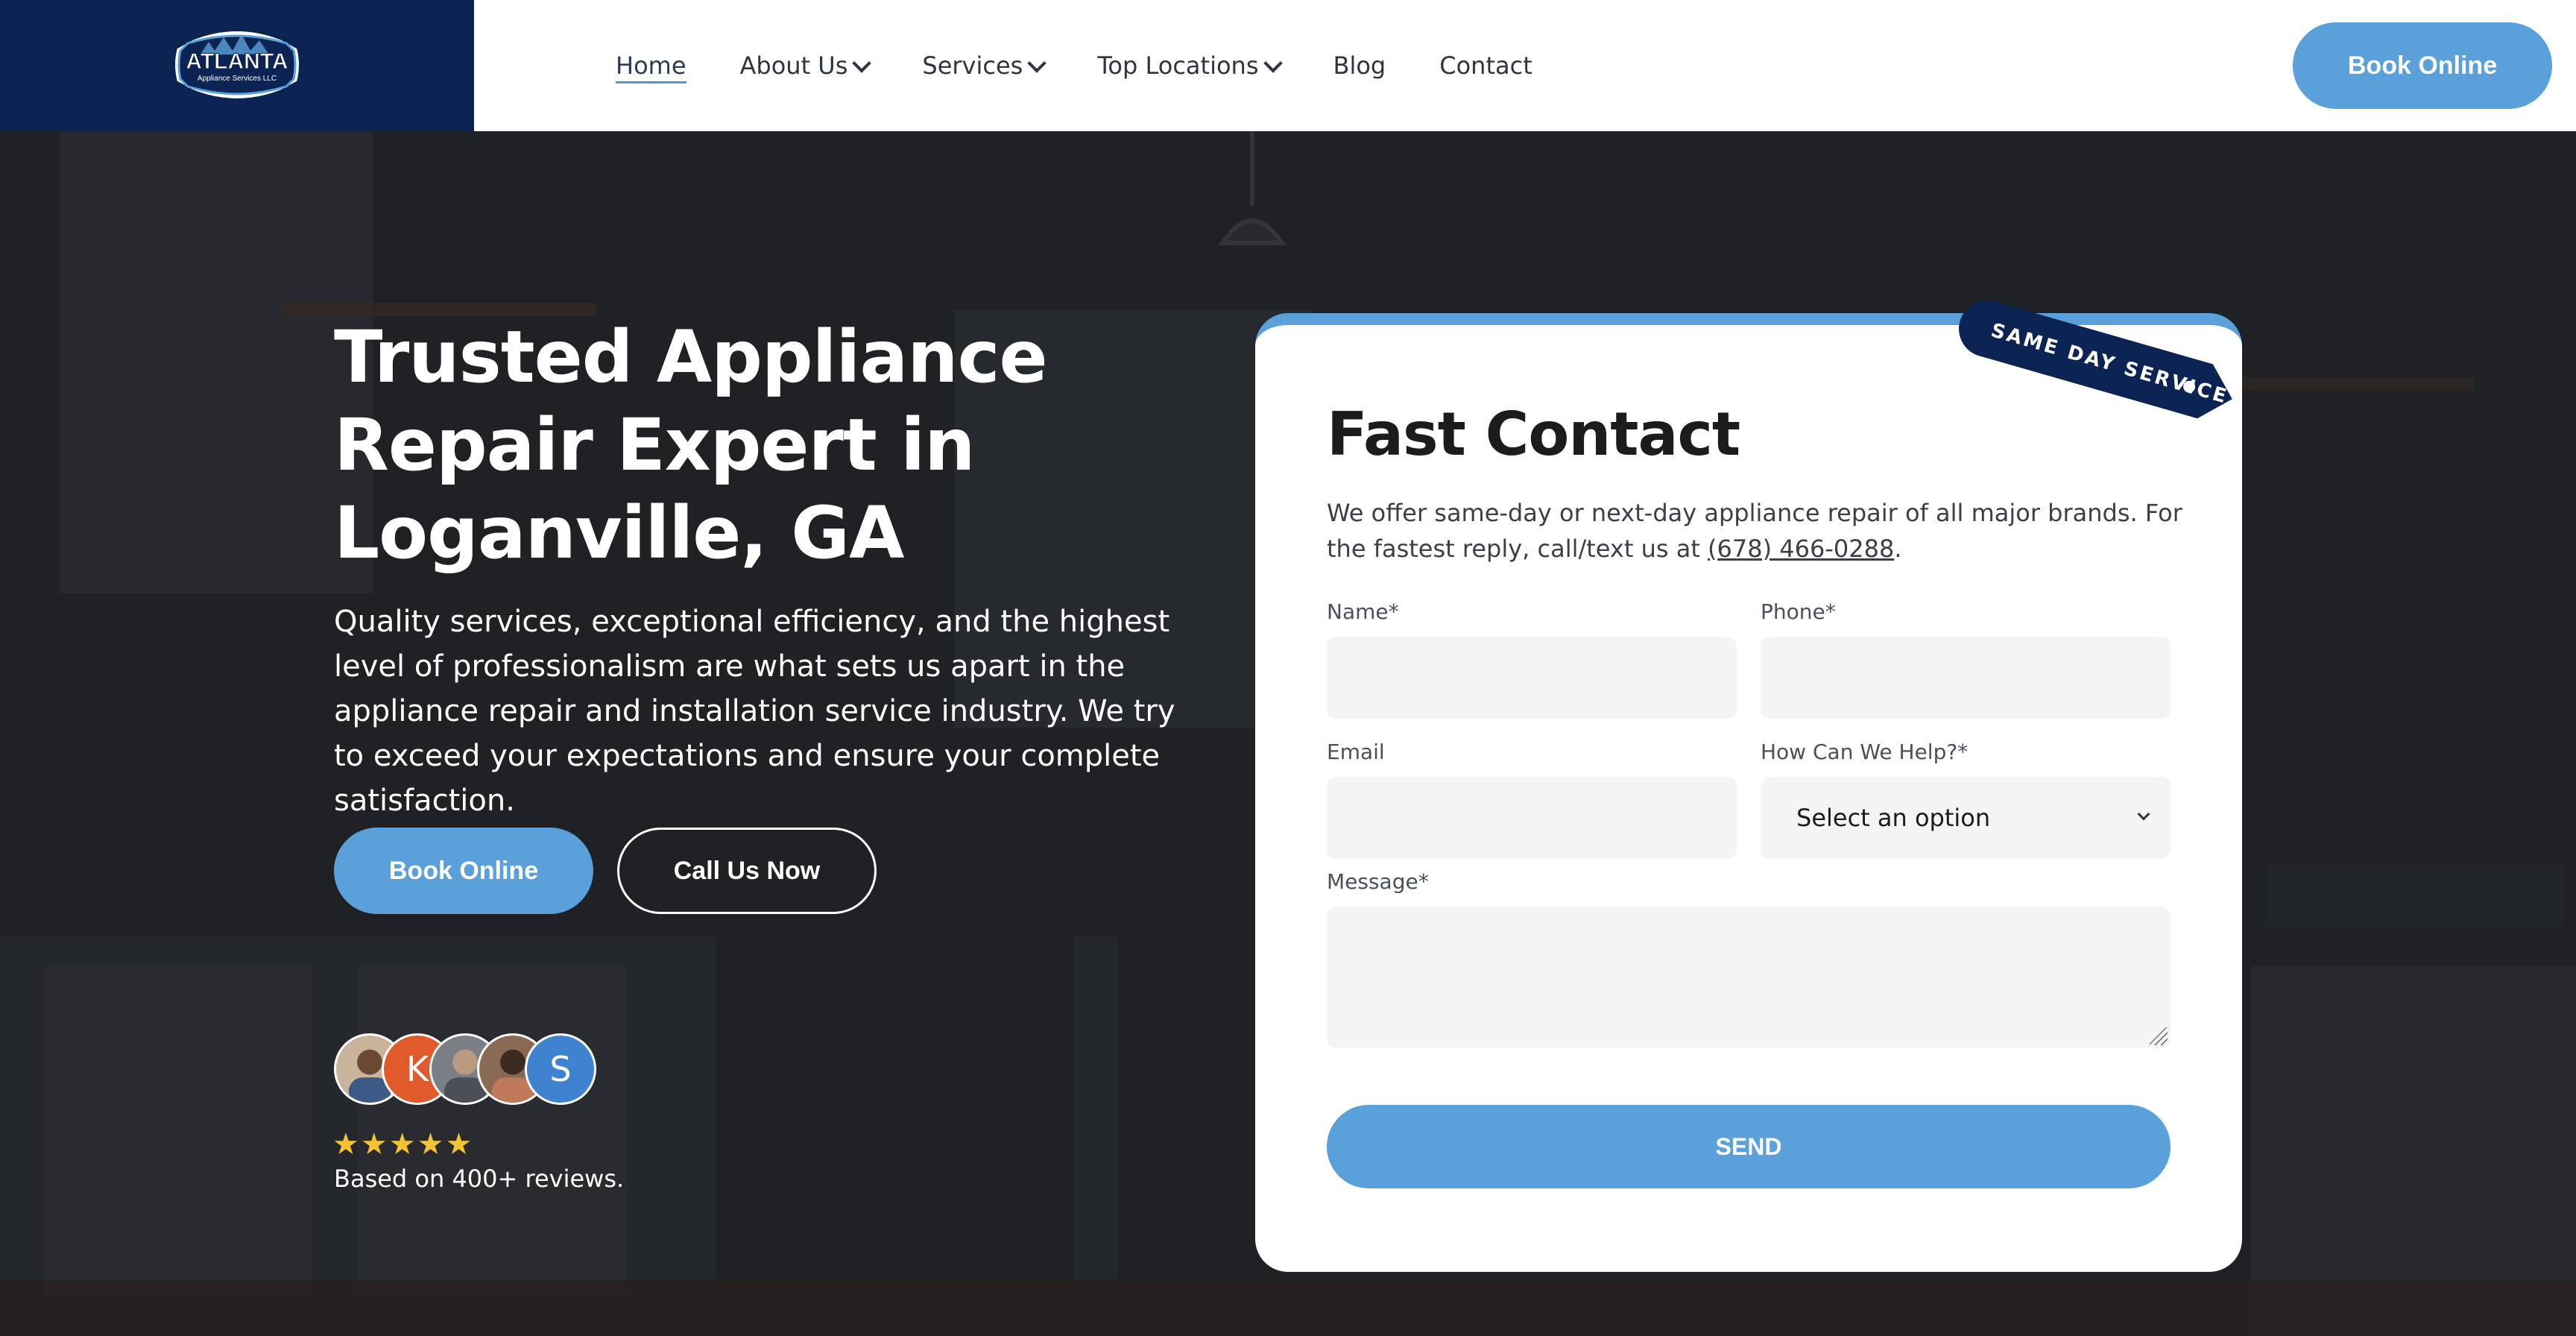  Describe the element at coordinates (1532, 678) in the screenshot. I see `name-field` at that location.